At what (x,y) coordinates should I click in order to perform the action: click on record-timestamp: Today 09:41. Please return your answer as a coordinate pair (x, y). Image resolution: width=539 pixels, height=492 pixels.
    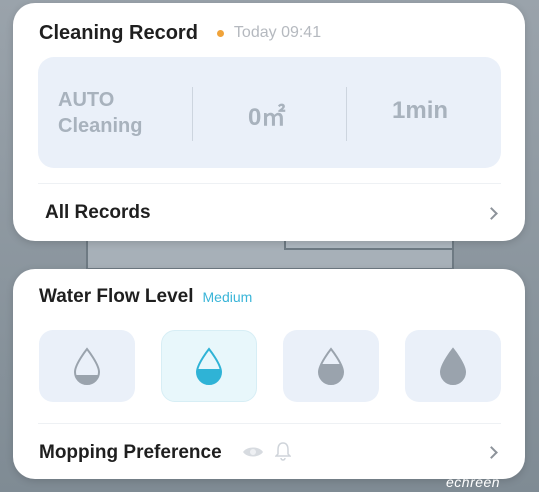
    Looking at the image, I should click on (277, 32).